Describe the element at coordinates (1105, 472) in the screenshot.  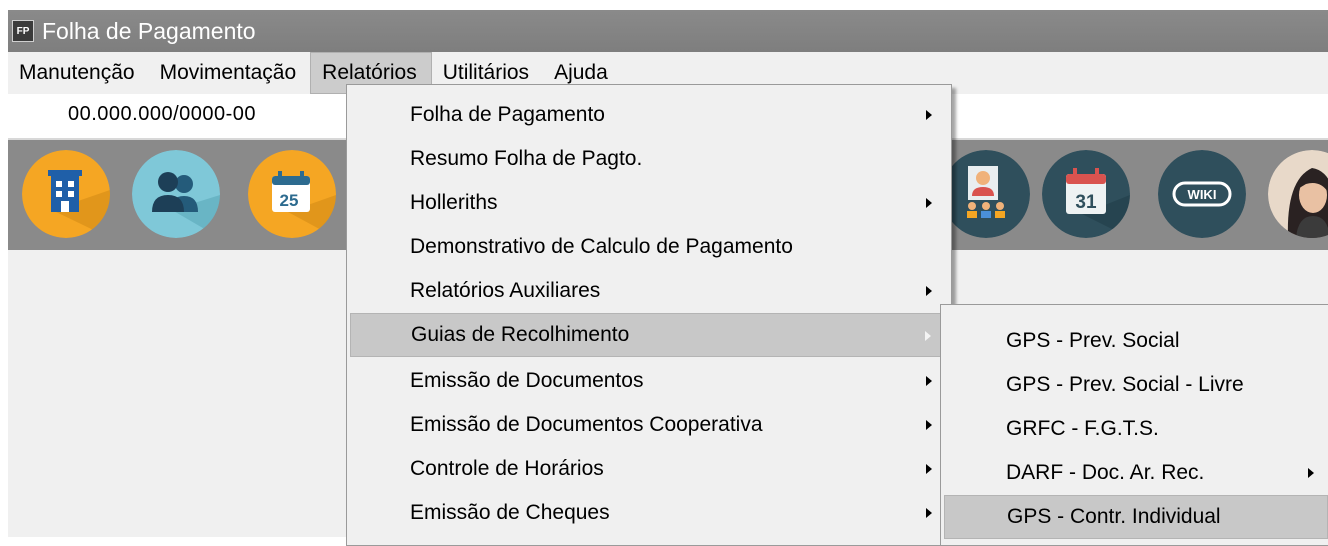
I see `menu-item-label: DARF - Doc. Ar. Rec.` at that location.